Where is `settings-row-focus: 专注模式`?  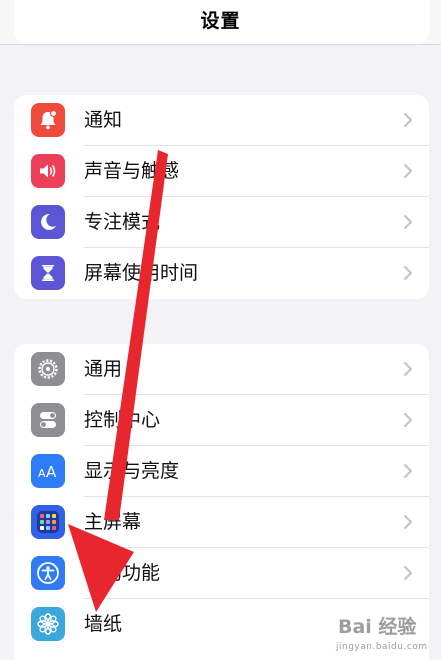
settings-row-focus: 专注模式 is located at coordinates (221, 222).